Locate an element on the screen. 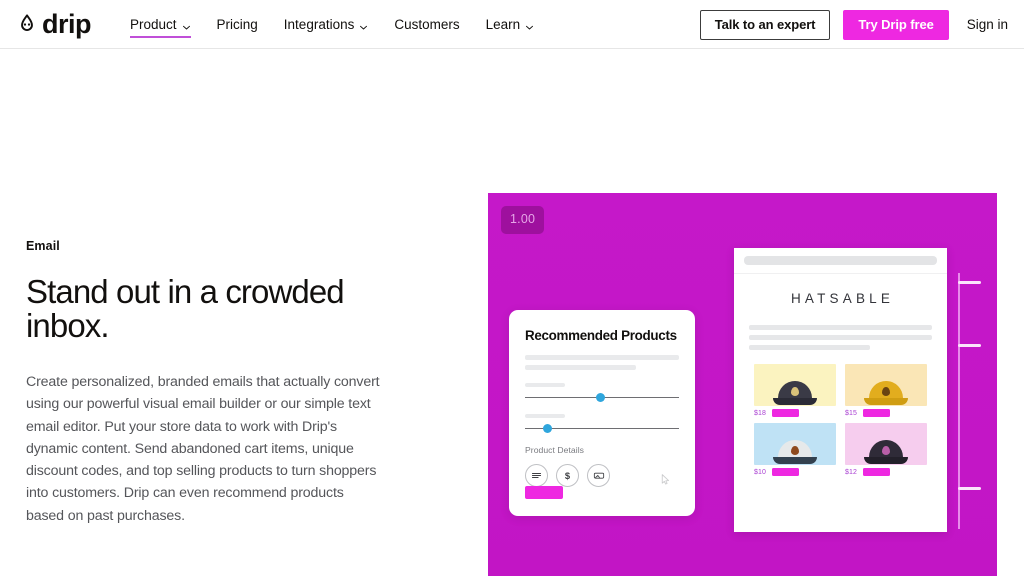 The width and height of the screenshot is (1024, 576). email-body: HATSABLE $18 $15 $10 $12 is located at coordinates (840, 390).